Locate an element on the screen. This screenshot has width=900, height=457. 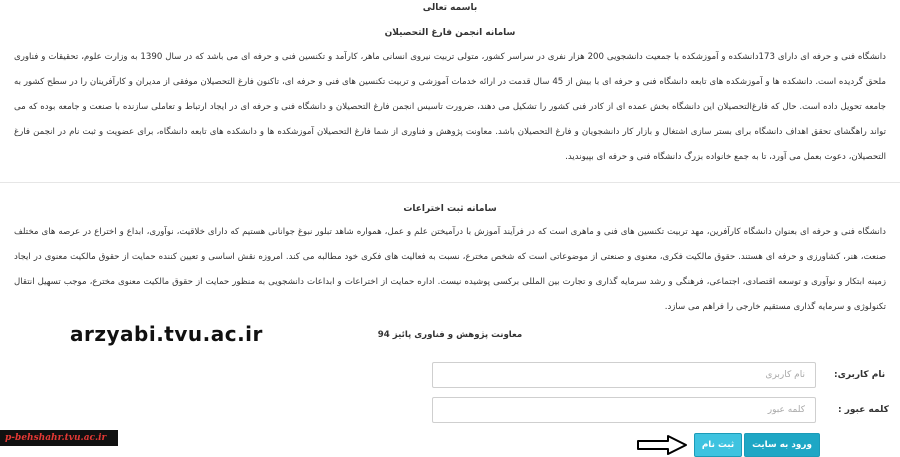
site-badge: p-behshahr.tvu.ac.ir is located at coordinates (59, 438).